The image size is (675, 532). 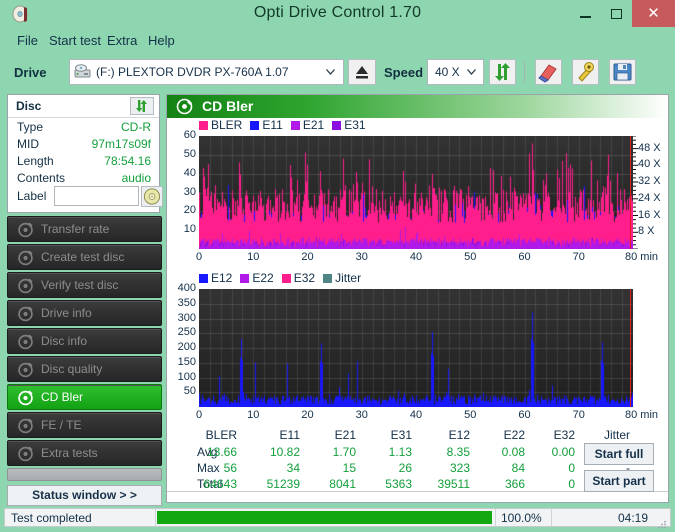 I want to click on sidebar-item-drive-info: Drive info, so click(x=84, y=313).